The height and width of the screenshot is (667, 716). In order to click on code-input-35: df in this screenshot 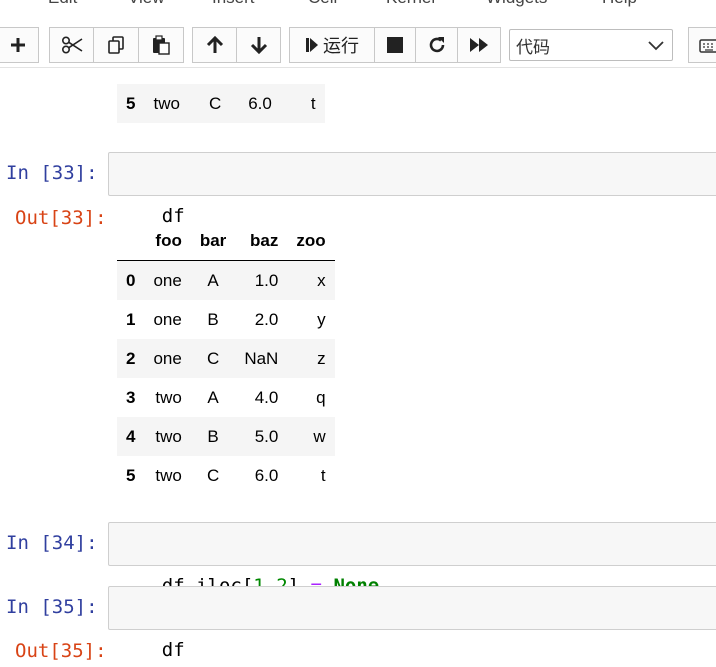, I will do `click(412, 623)`.